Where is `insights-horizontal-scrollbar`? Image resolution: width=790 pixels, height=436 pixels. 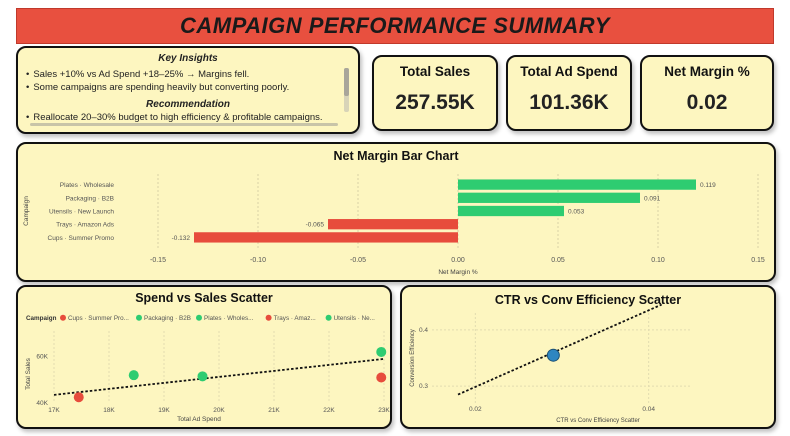 insights-horizontal-scrollbar is located at coordinates (184, 124).